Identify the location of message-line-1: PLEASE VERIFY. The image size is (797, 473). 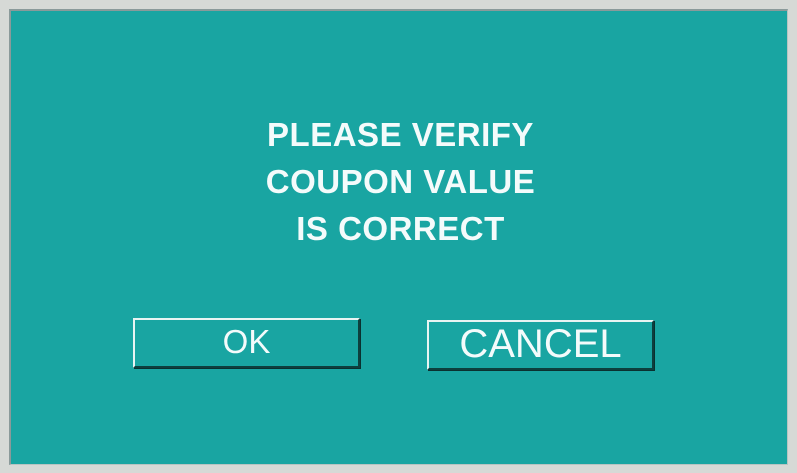
(400, 134).